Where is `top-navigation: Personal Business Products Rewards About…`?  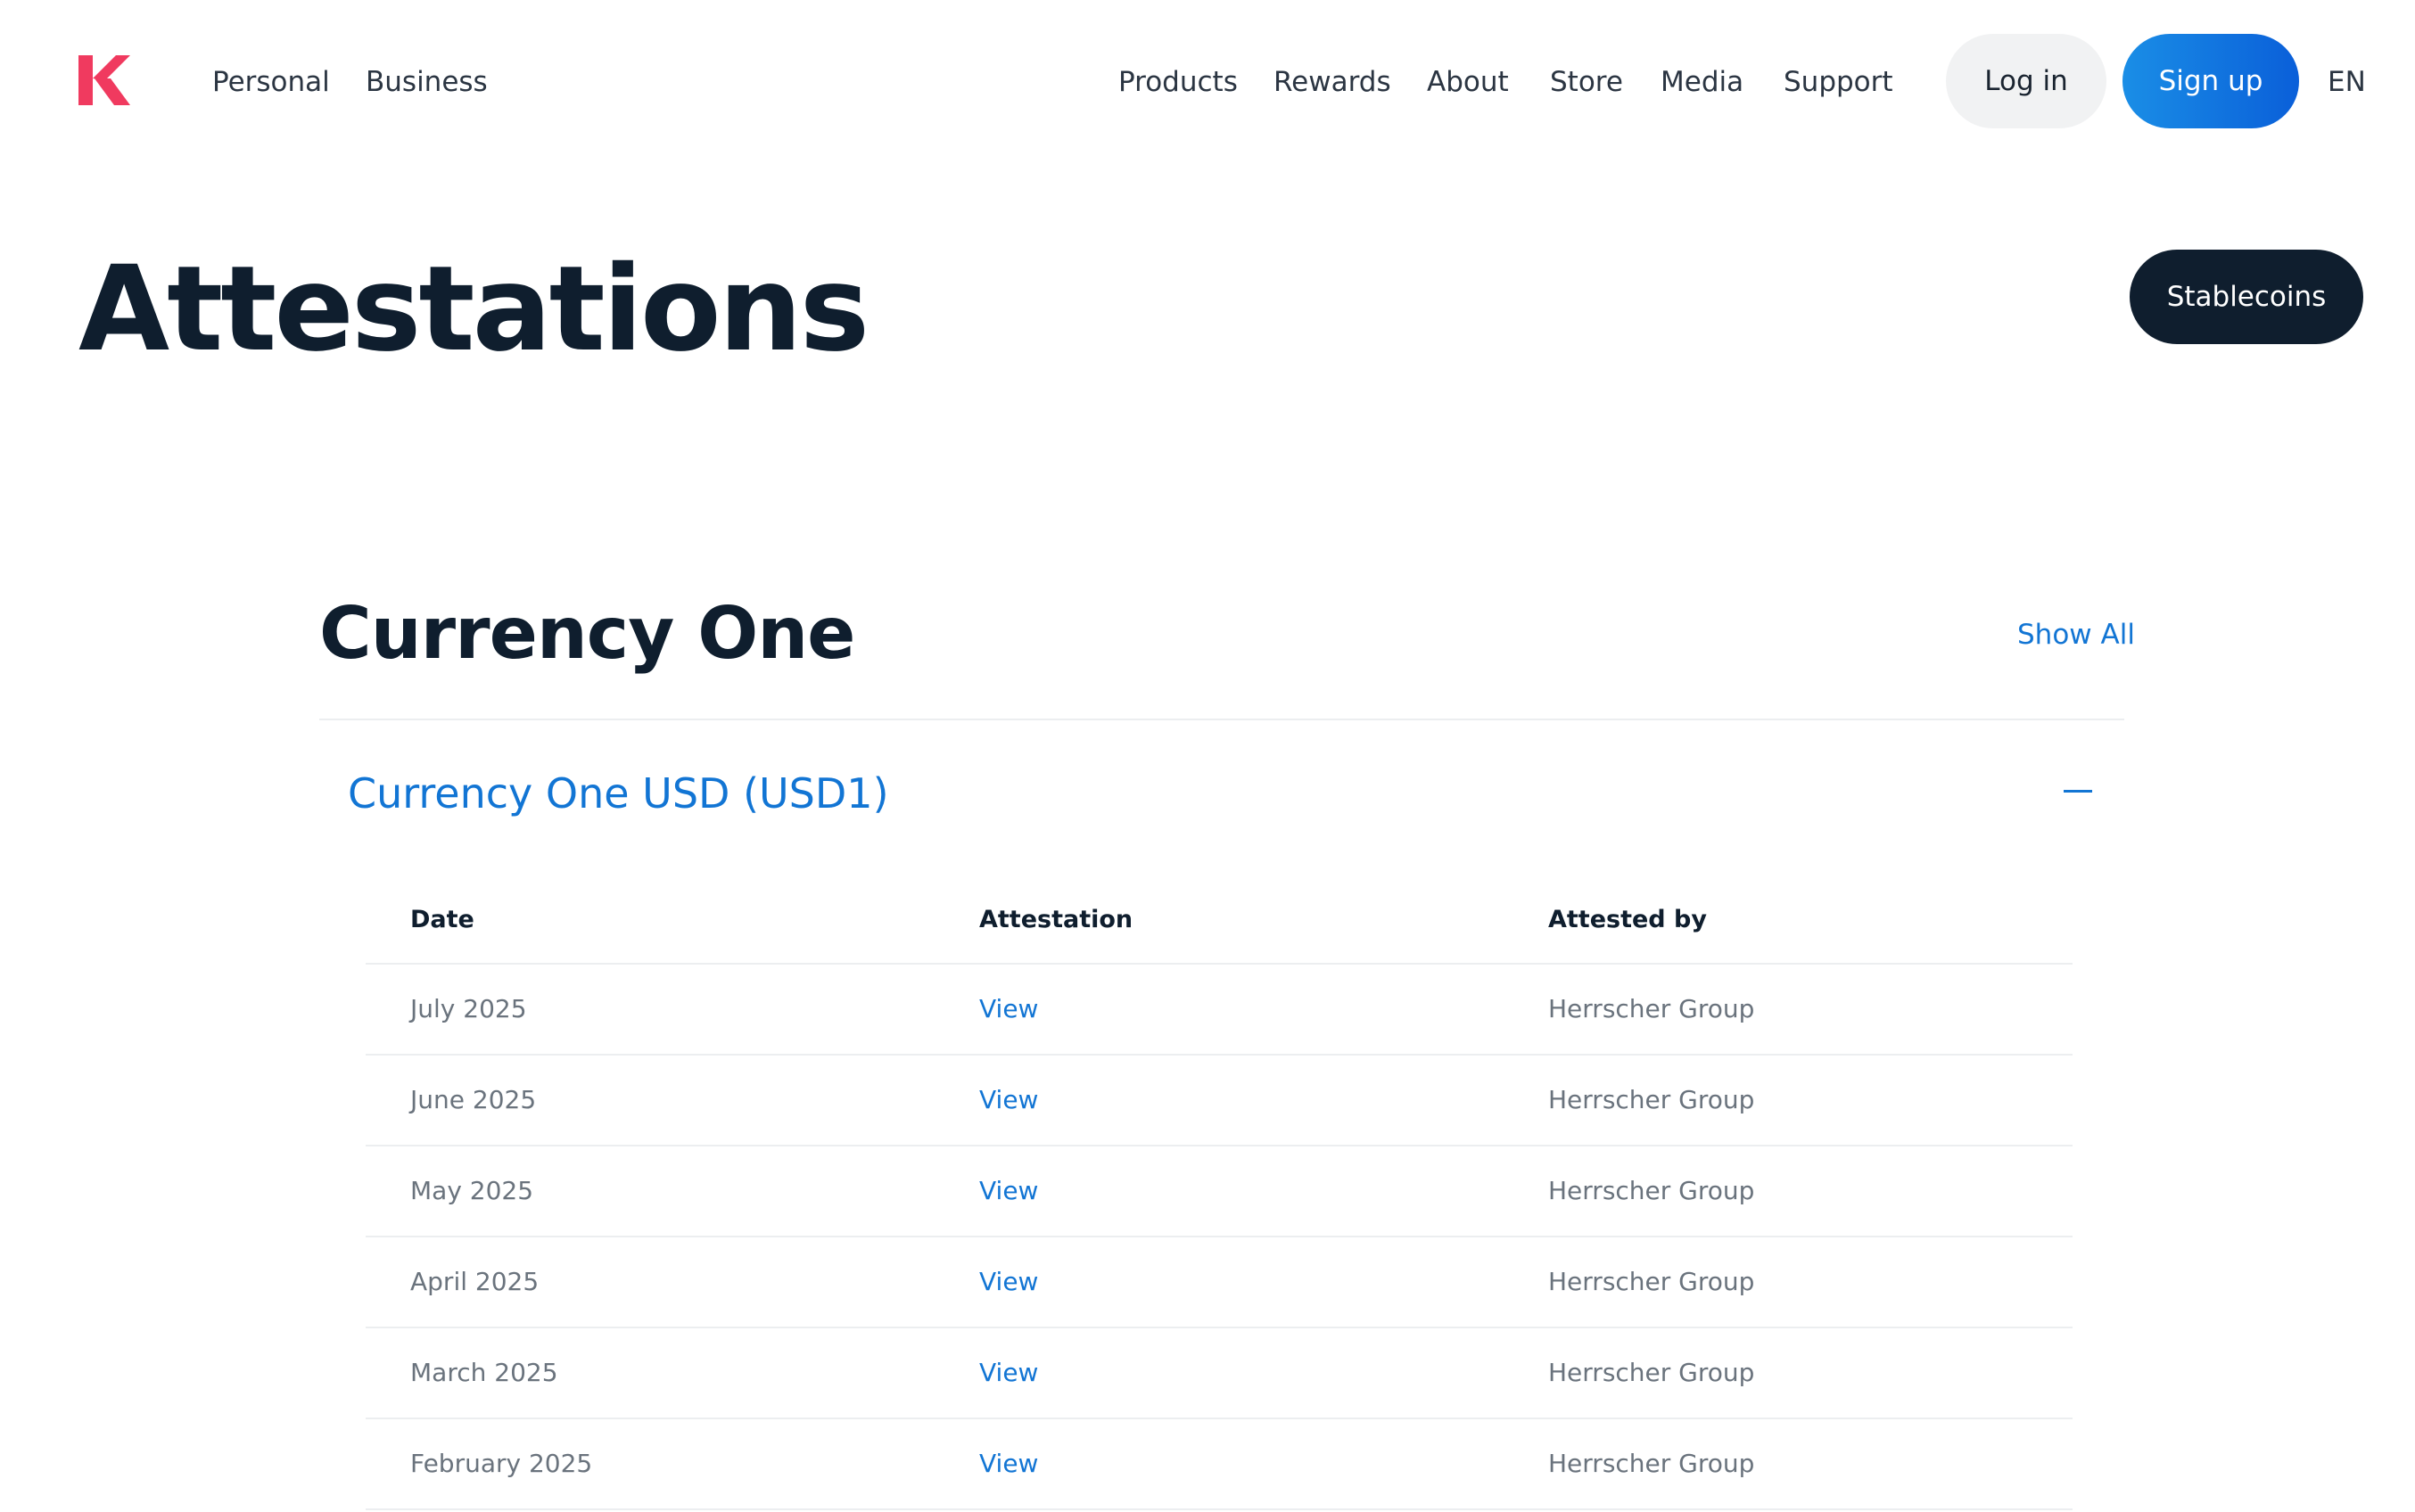 top-navigation: Personal Business Products Rewards About… is located at coordinates (1207, 82).